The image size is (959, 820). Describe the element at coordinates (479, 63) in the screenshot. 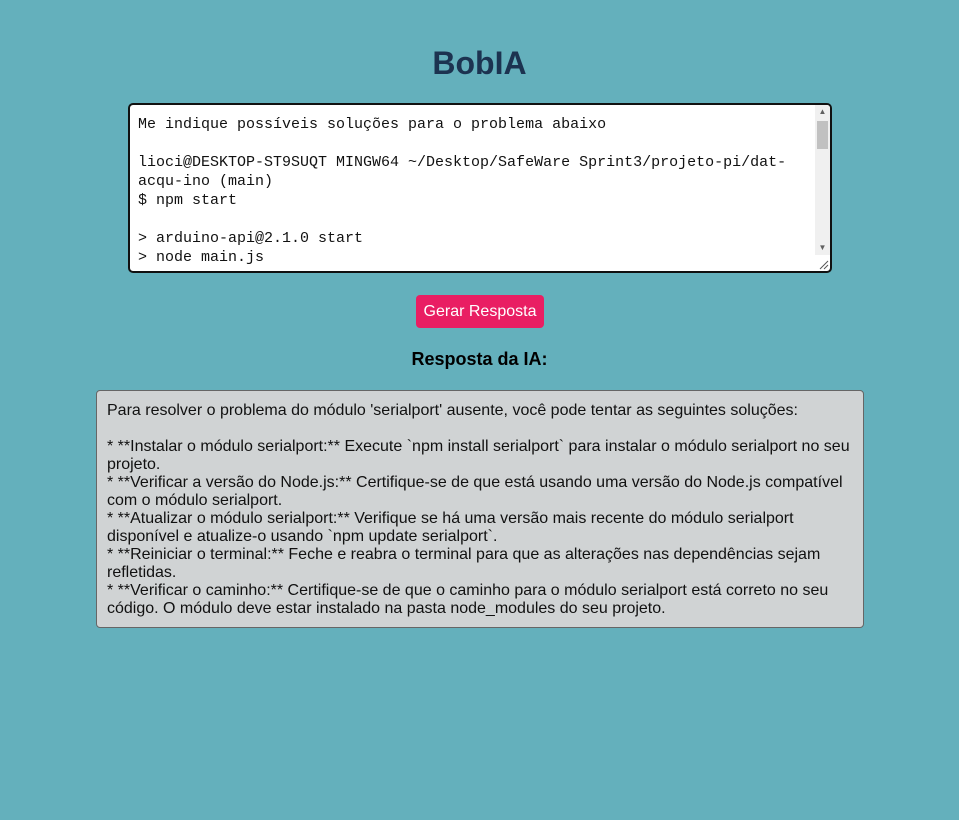

I see `app-title: BobIA` at that location.